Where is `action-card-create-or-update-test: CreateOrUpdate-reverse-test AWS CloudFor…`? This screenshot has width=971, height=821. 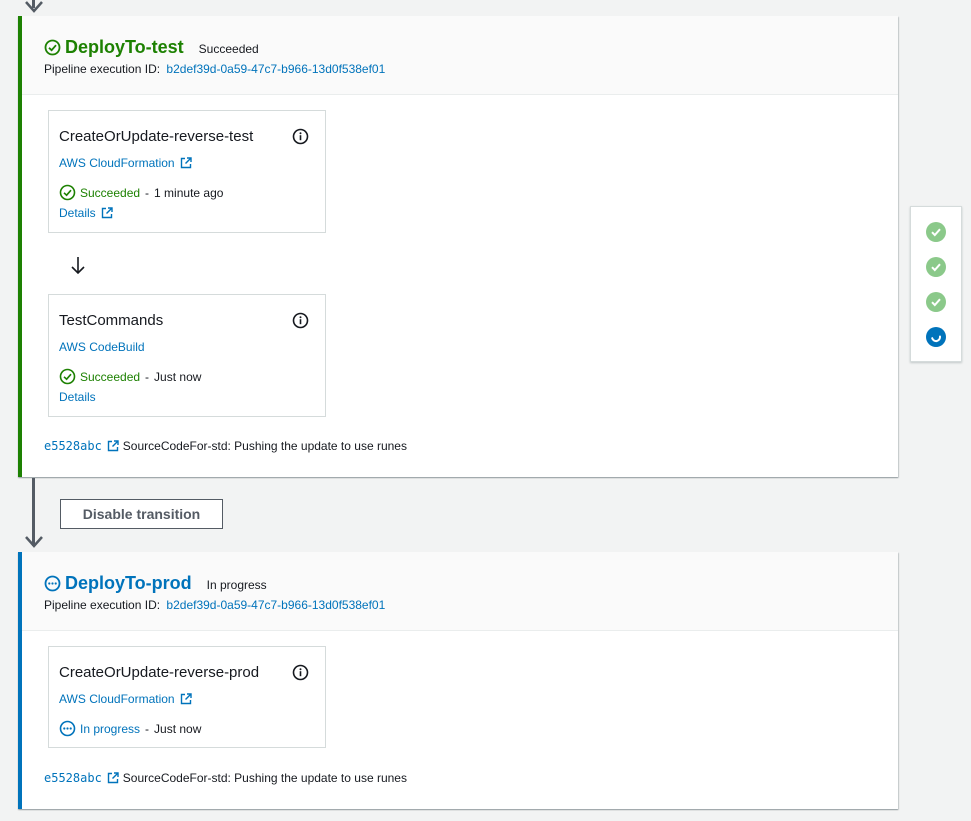
action-card-create-or-update-test: CreateOrUpdate-reverse-test AWS CloudFor… is located at coordinates (187, 171).